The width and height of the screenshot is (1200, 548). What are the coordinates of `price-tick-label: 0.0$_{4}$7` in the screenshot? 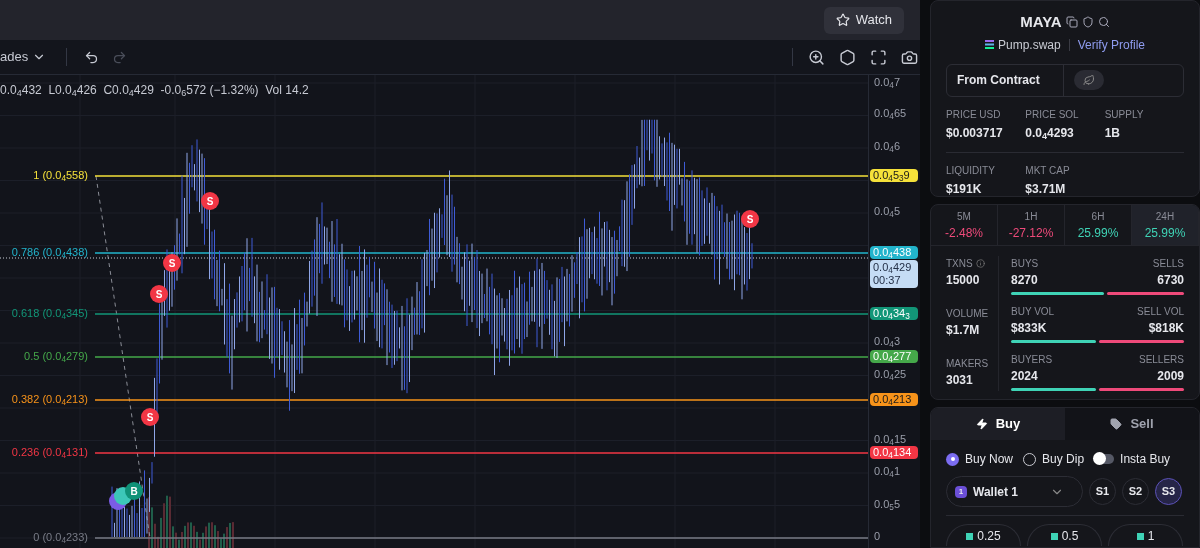 It's located at (887, 82).